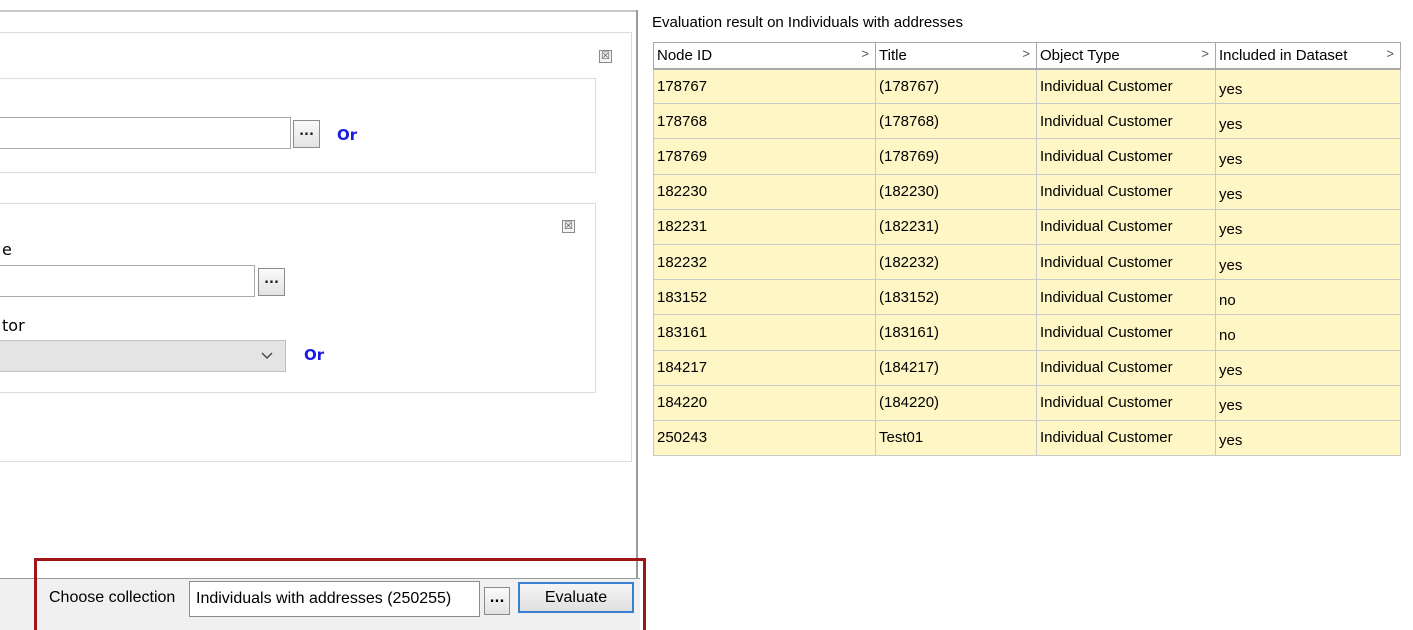  I want to click on title-cell: (178767), so click(956, 86).